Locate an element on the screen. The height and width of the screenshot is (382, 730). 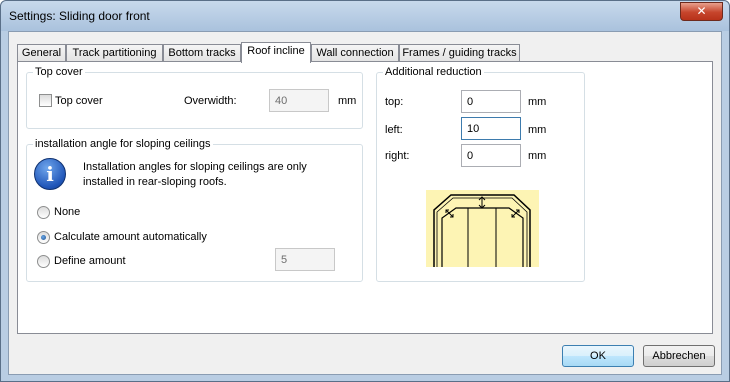
top-reduction-unit: mm is located at coordinates (537, 102).